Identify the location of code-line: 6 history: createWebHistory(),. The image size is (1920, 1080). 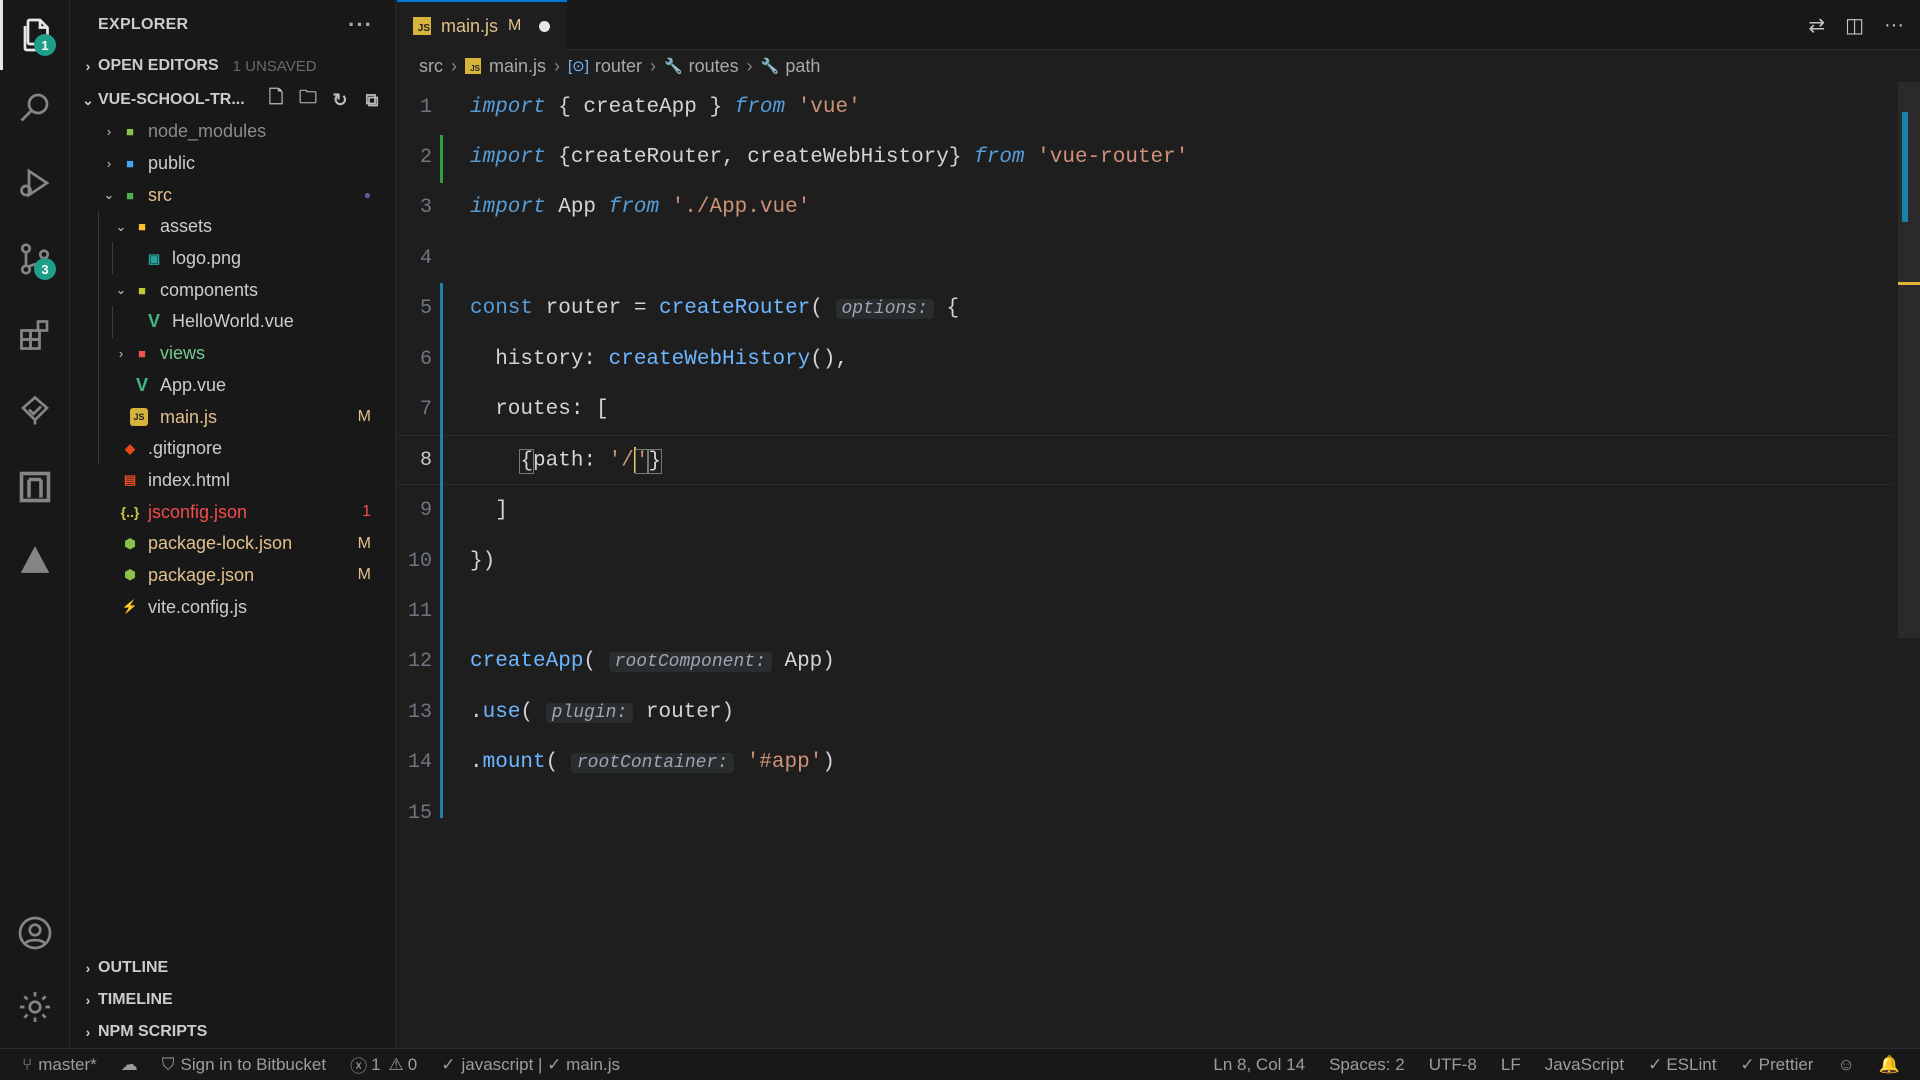
(1145, 359).